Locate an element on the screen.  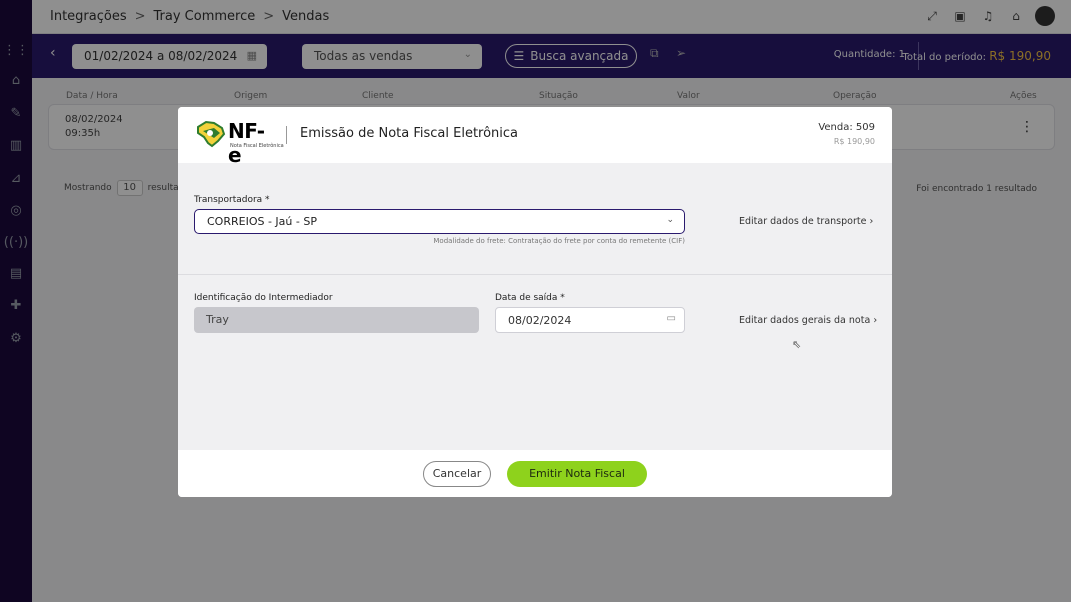
dialog-footer: Cancelar Emitir Nota Fiscal is located at coordinates (535, 473).